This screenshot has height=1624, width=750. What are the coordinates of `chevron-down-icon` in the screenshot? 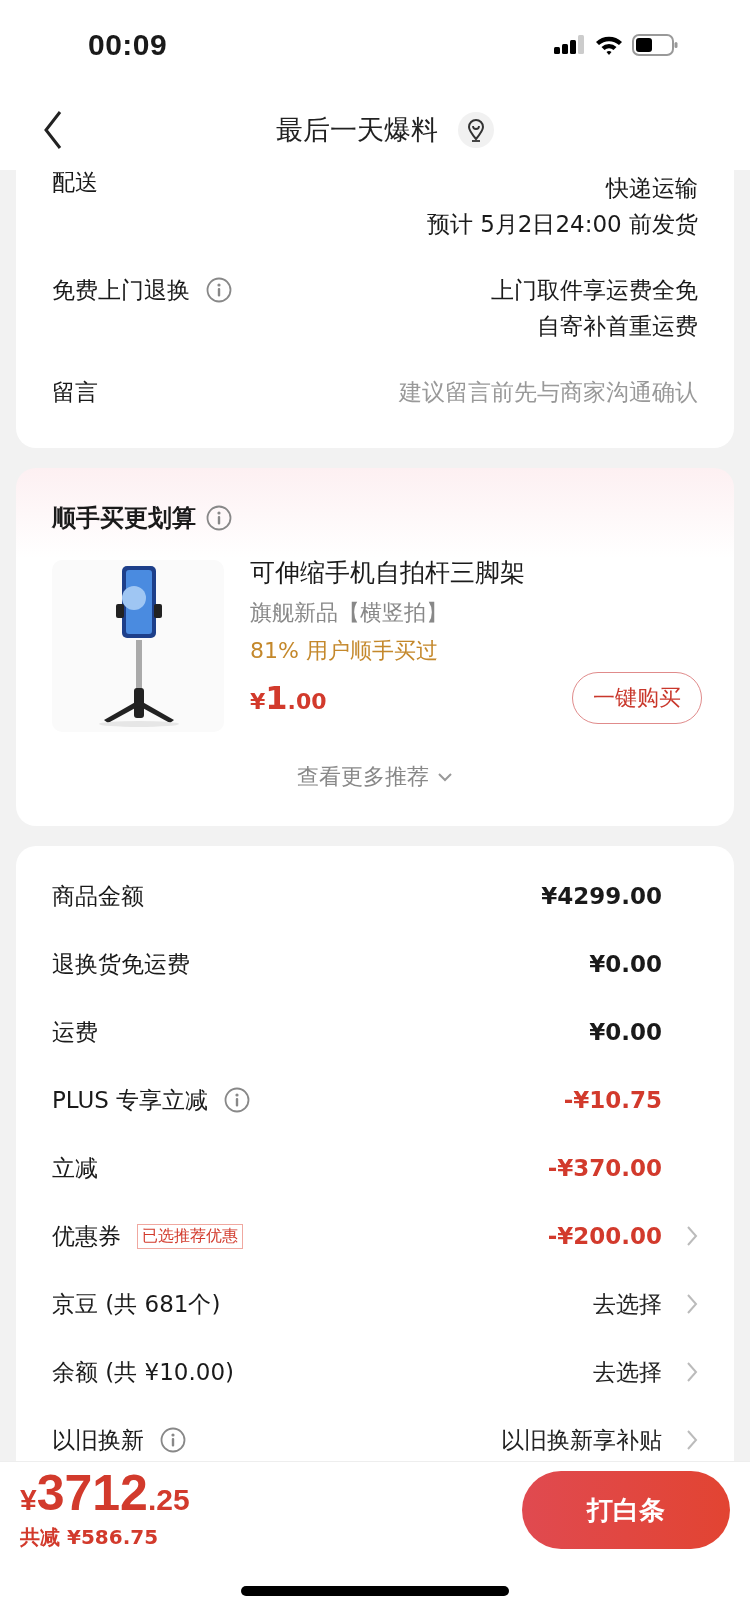 It's located at (445, 777).